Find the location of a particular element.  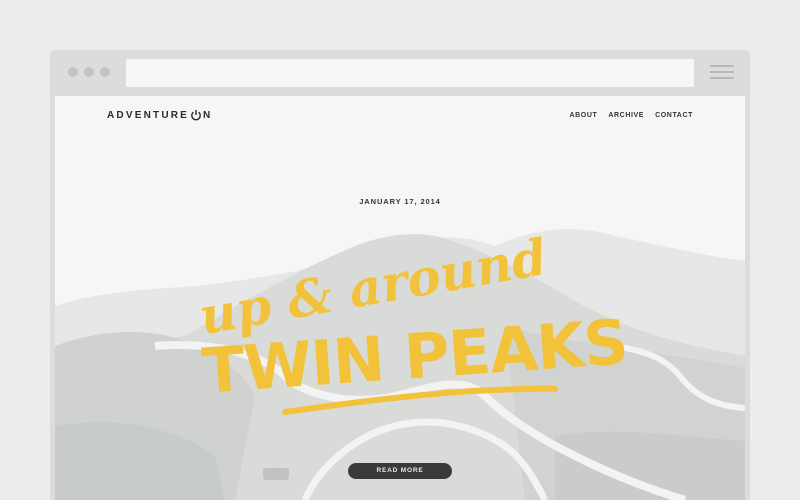

read-more-button: READ MORE is located at coordinates (400, 471).